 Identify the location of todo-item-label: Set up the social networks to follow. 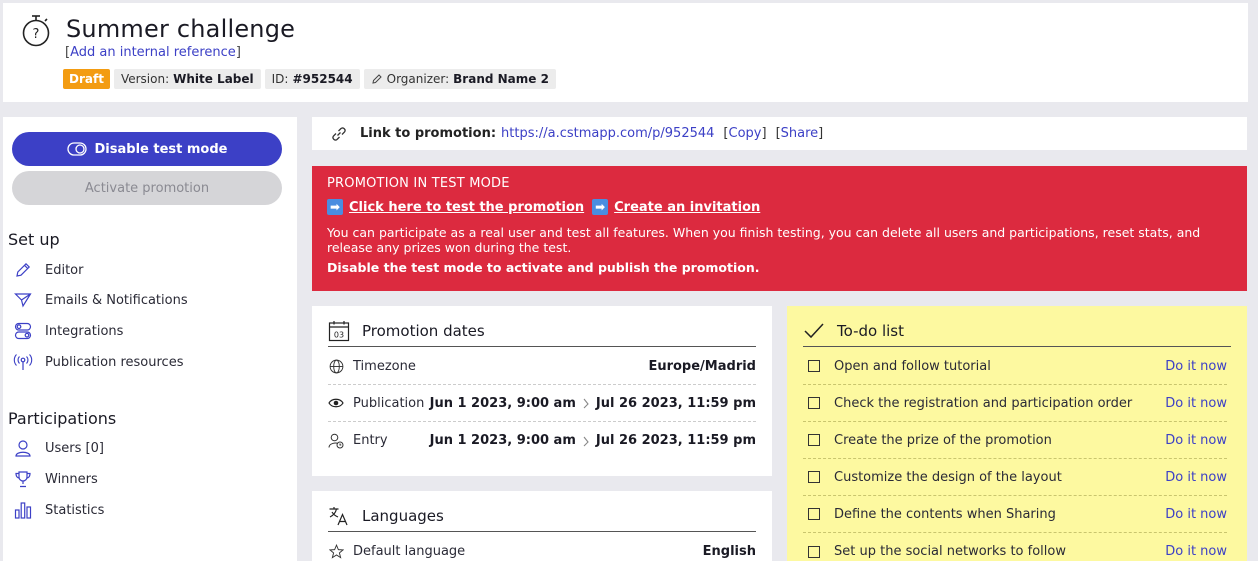
(950, 551).